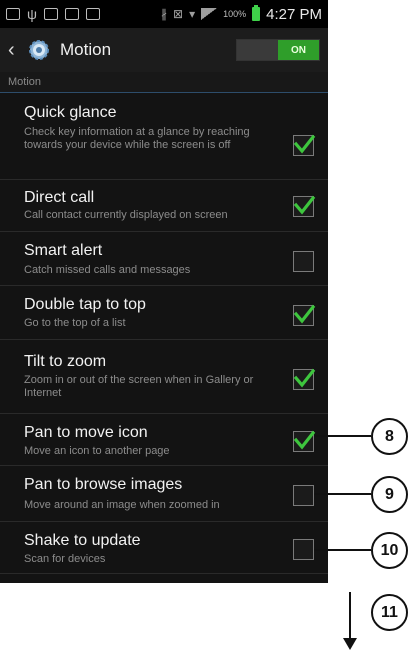 This screenshot has width=409, height=652. I want to click on battery-icon, so click(256, 13).